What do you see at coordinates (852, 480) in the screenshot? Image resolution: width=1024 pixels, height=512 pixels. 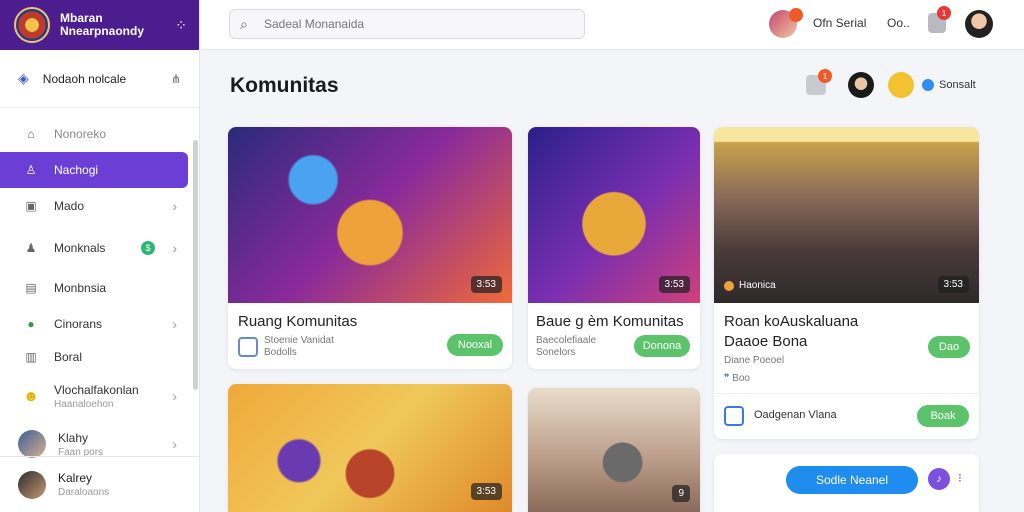 I see `cta-button: Sodle Neanel` at bounding box center [852, 480].